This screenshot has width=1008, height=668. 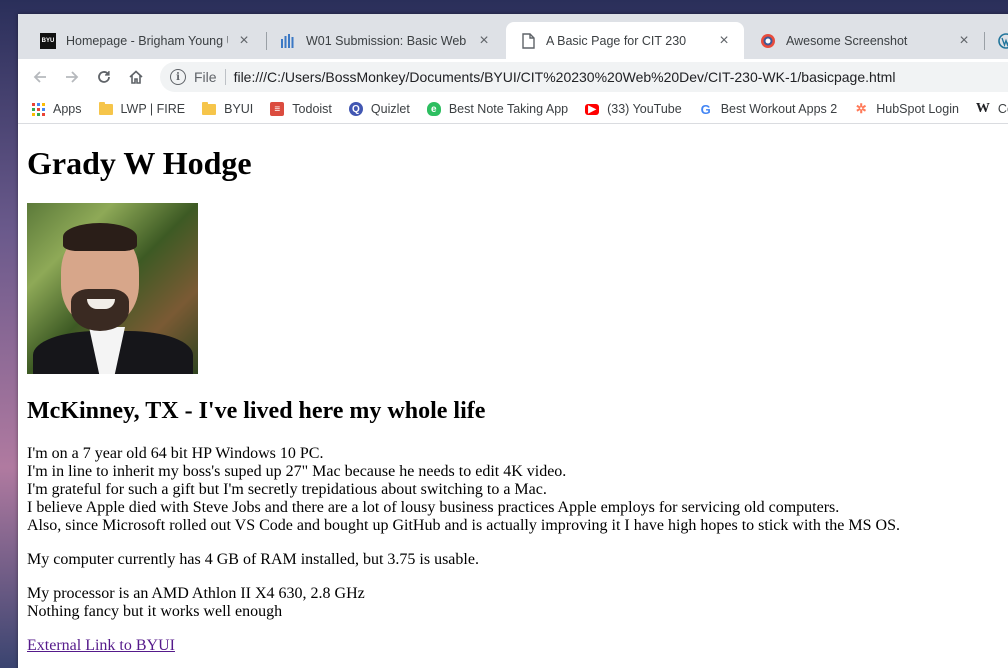 I want to click on bookmark-core: W Core, so click(x=991, y=108).